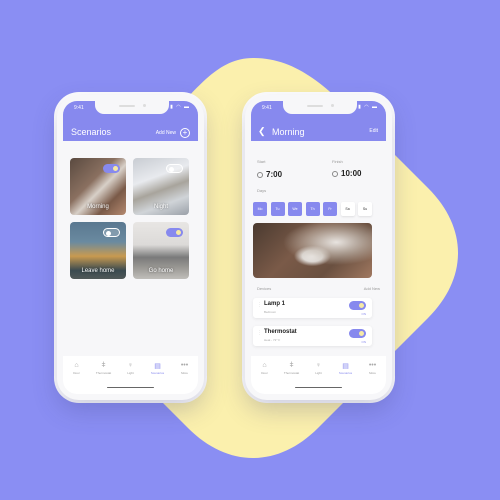  What do you see at coordinates (270, 312) in the screenshot?
I see `device-subtitle: Bedroom` at bounding box center [270, 312].